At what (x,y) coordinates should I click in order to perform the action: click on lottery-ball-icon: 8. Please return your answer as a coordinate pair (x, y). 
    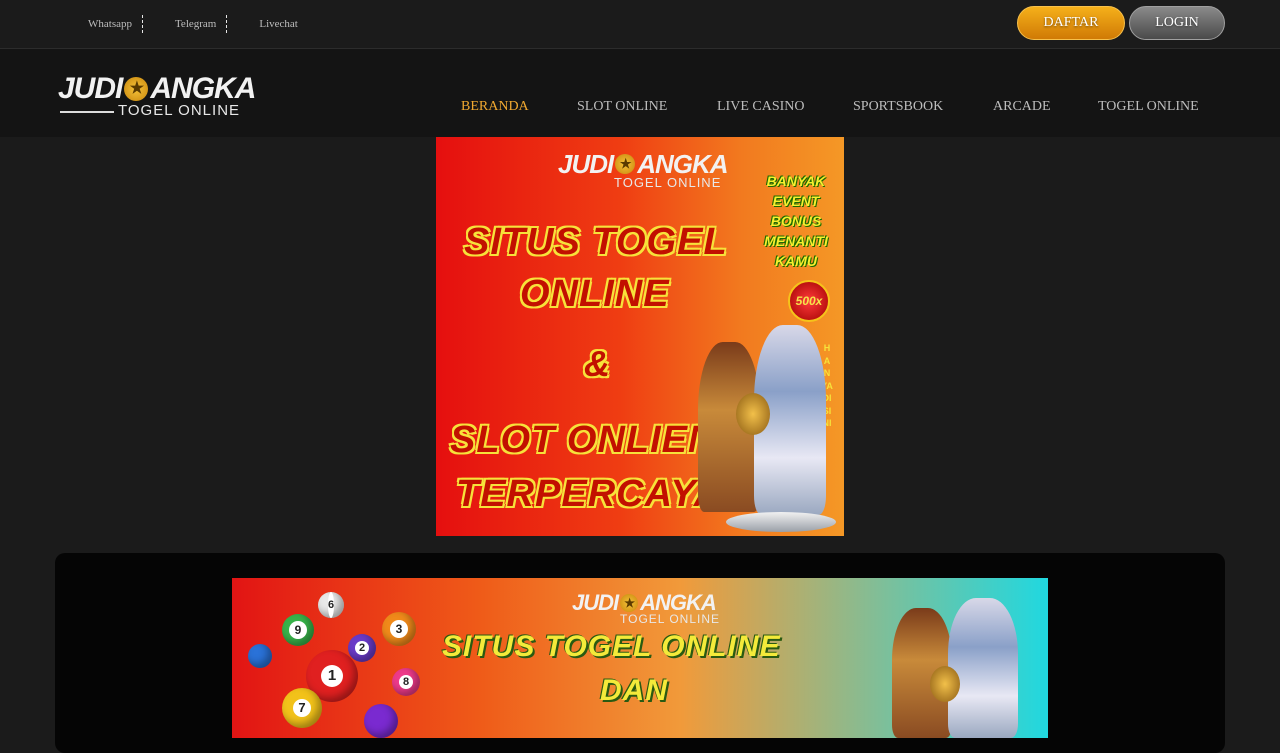
    Looking at the image, I should click on (406, 682).